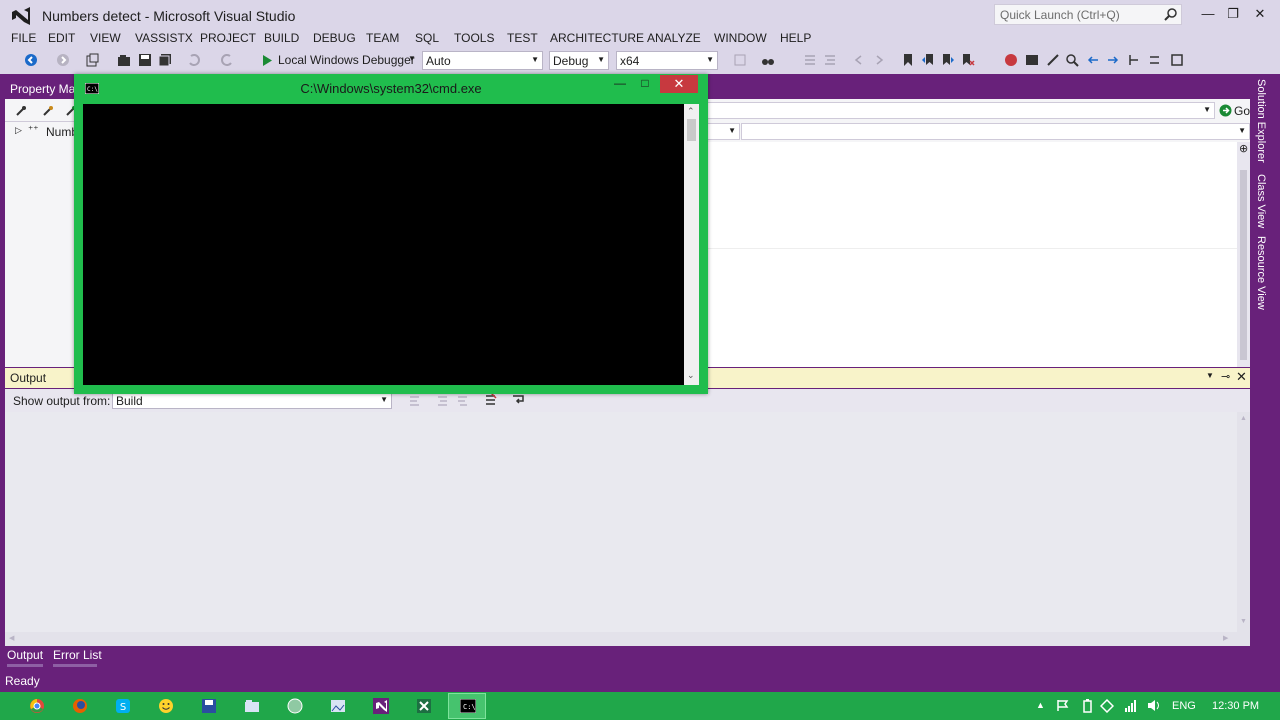 This screenshot has width=1280, height=720. I want to click on flag-icon, so click(1062, 705).